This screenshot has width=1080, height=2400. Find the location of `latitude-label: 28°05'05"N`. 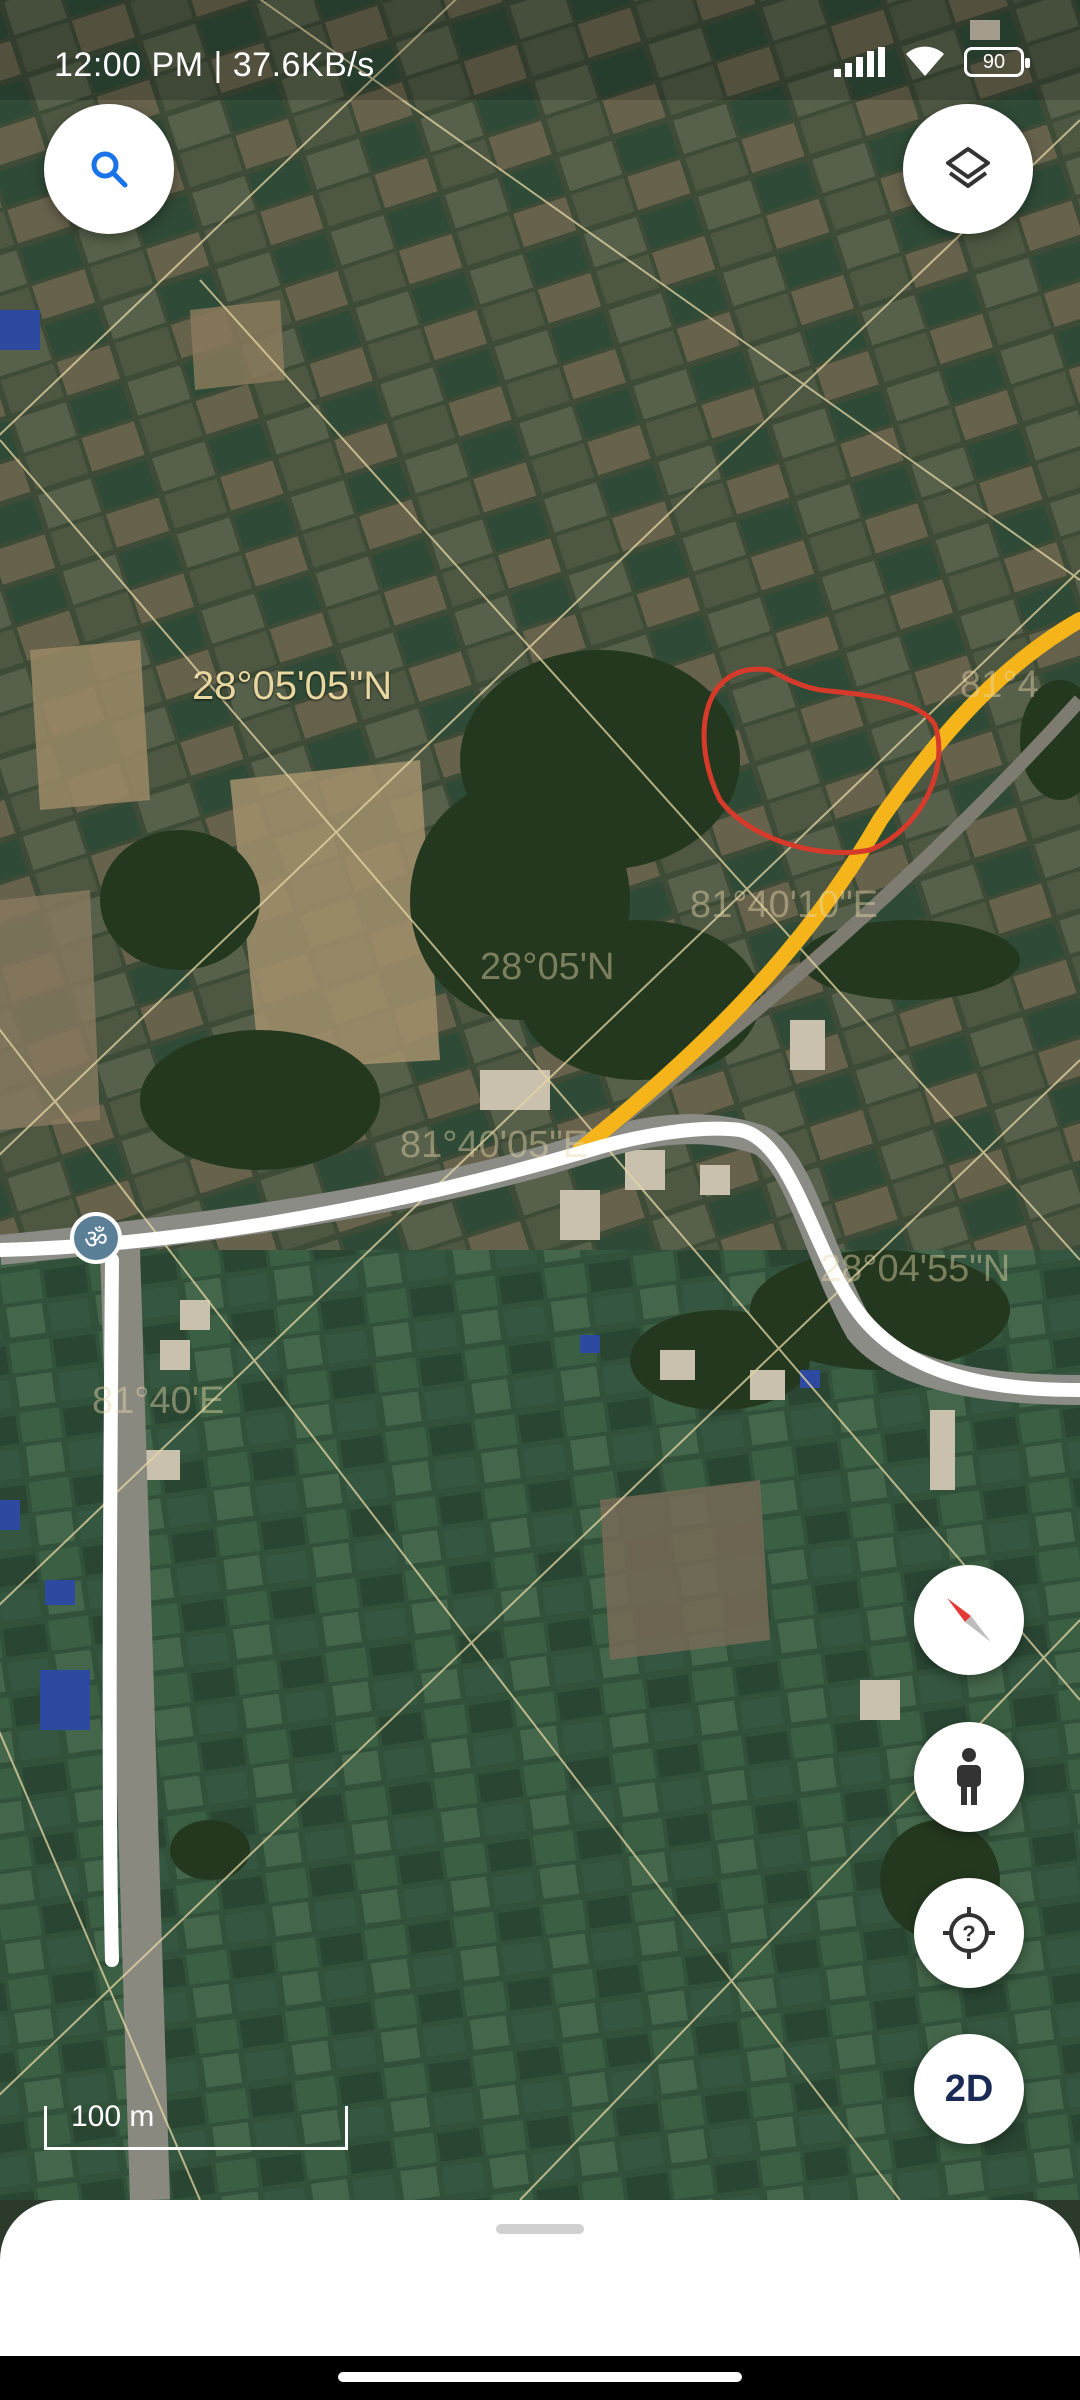

latitude-label: 28°05'05"N is located at coordinates (292, 686).